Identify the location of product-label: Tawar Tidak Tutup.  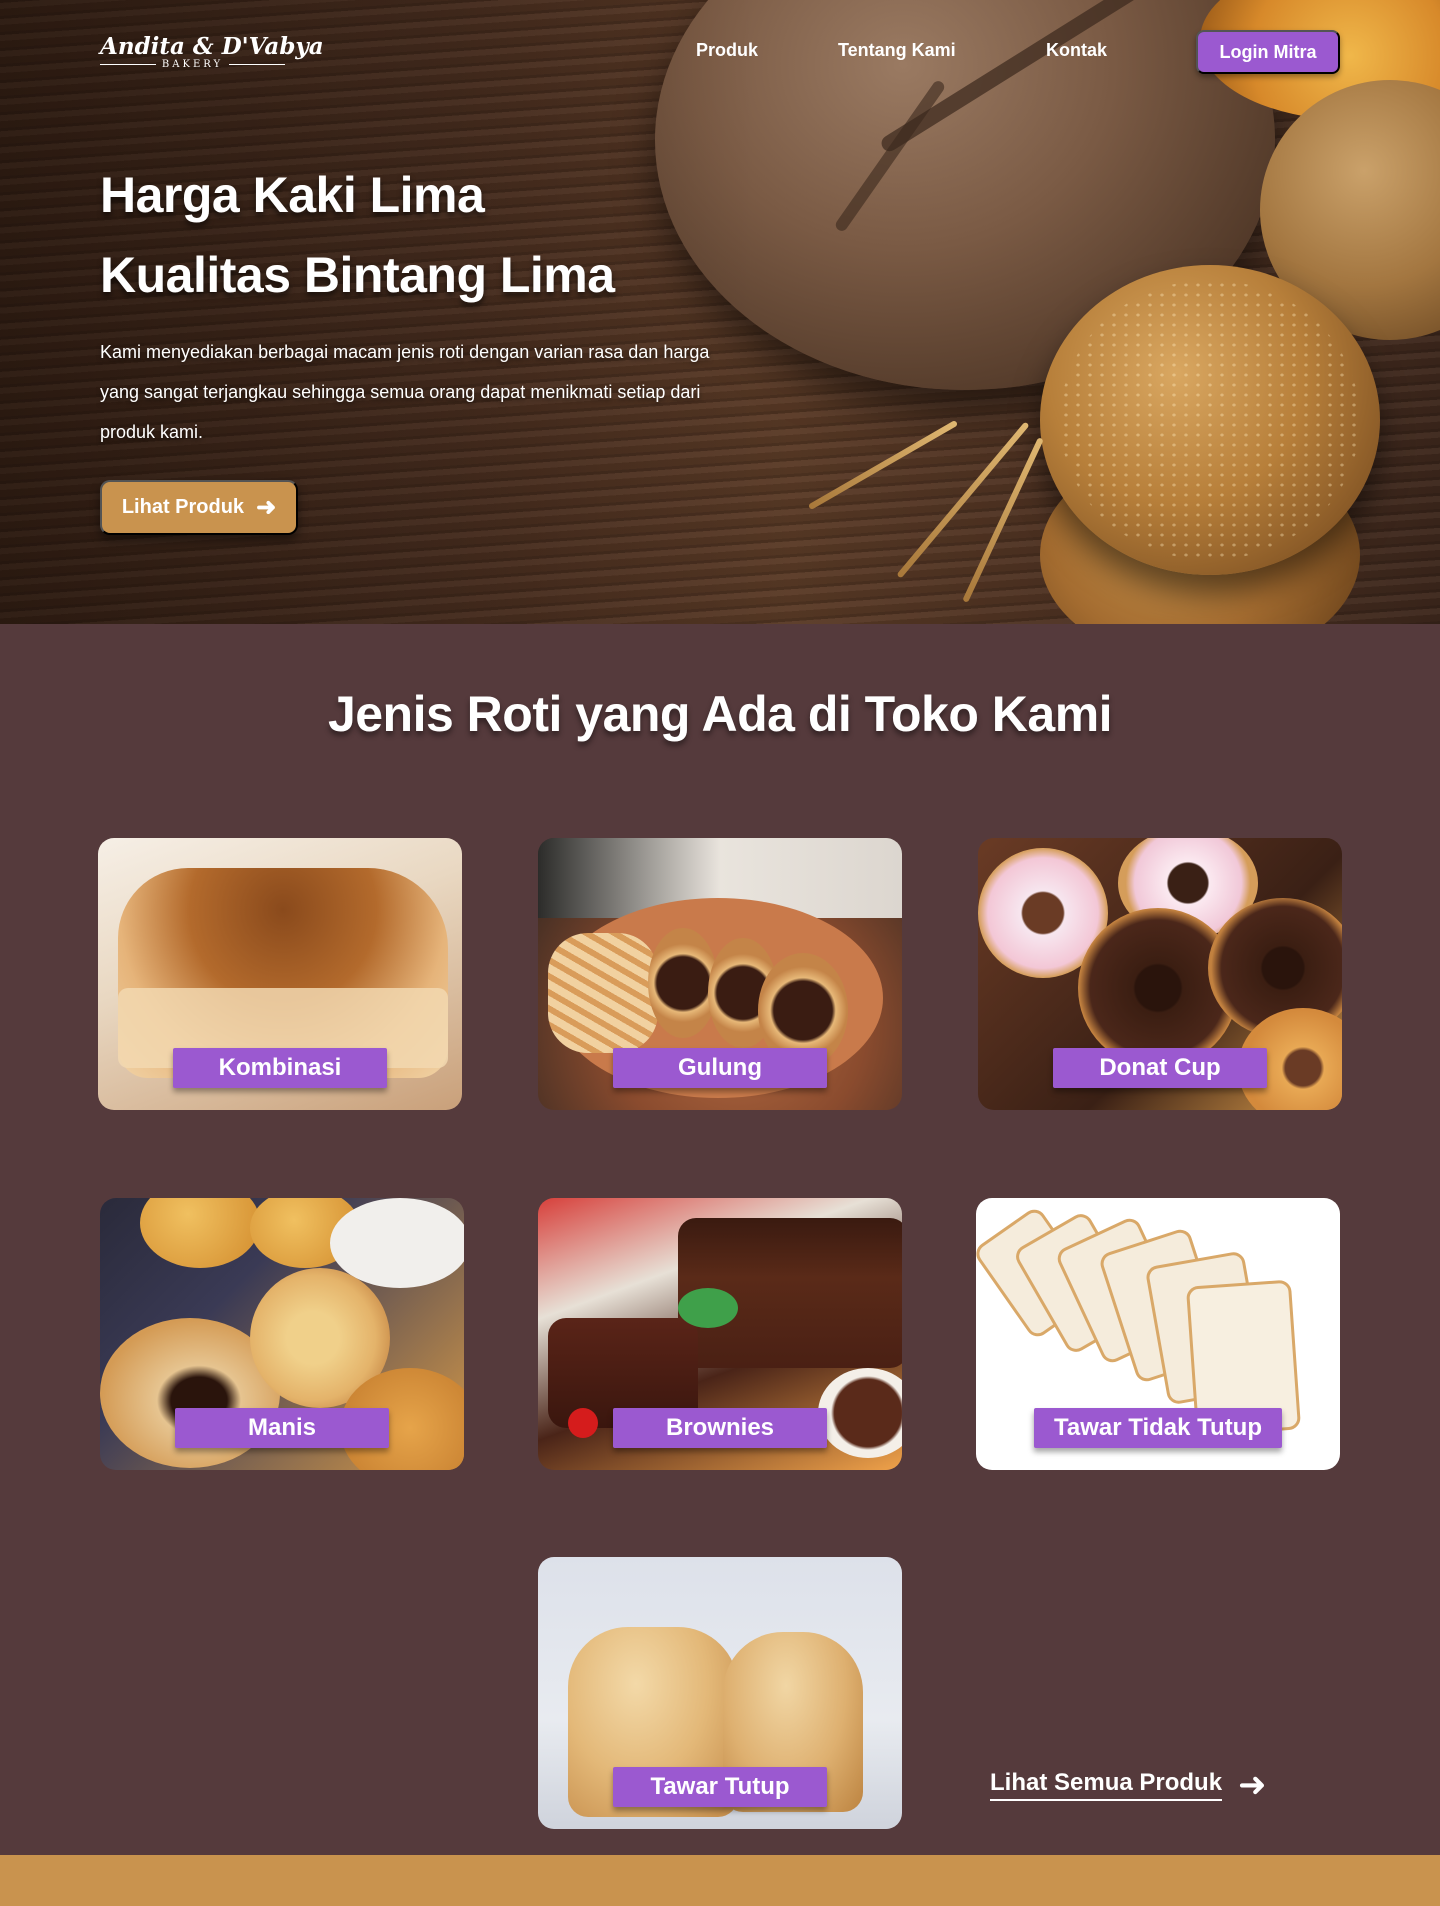
(1158, 1428).